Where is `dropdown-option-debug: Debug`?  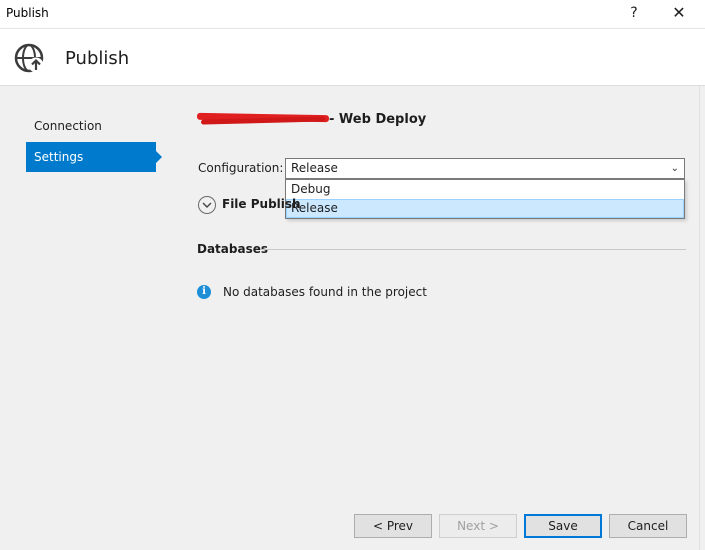
dropdown-option-debug: Debug is located at coordinates (485, 189).